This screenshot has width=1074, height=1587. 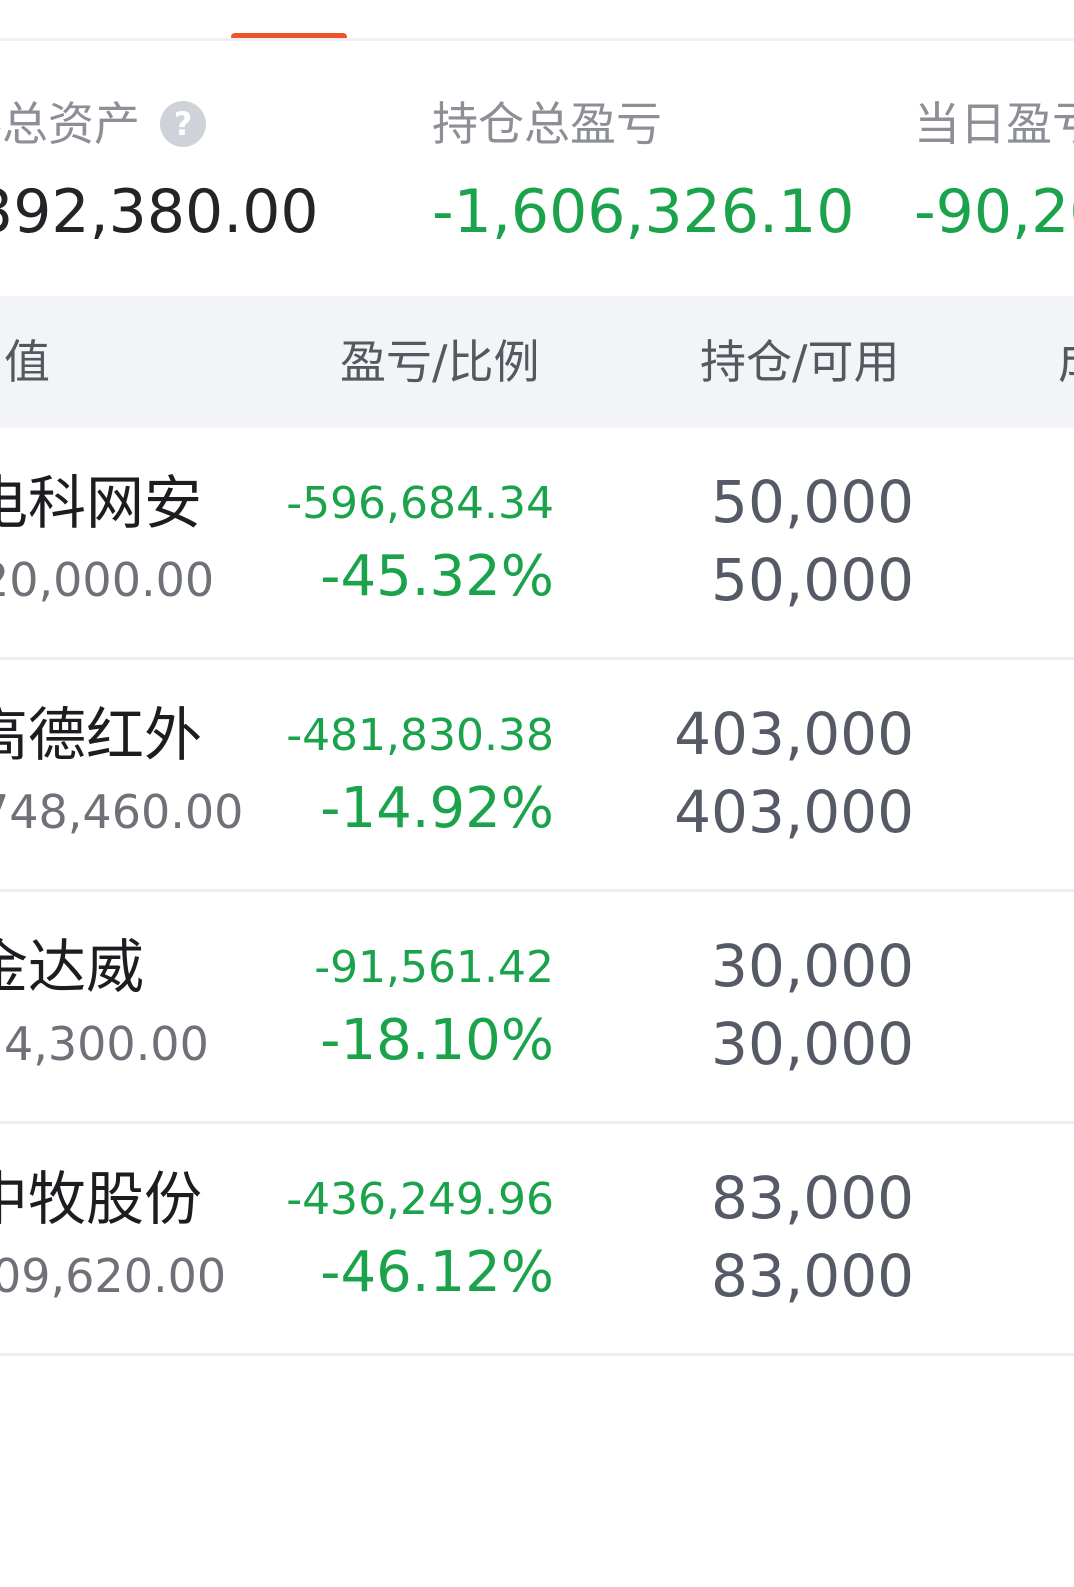 What do you see at coordinates (812, 1276) in the screenshot?
I see `available-qty: 83,000` at bounding box center [812, 1276].